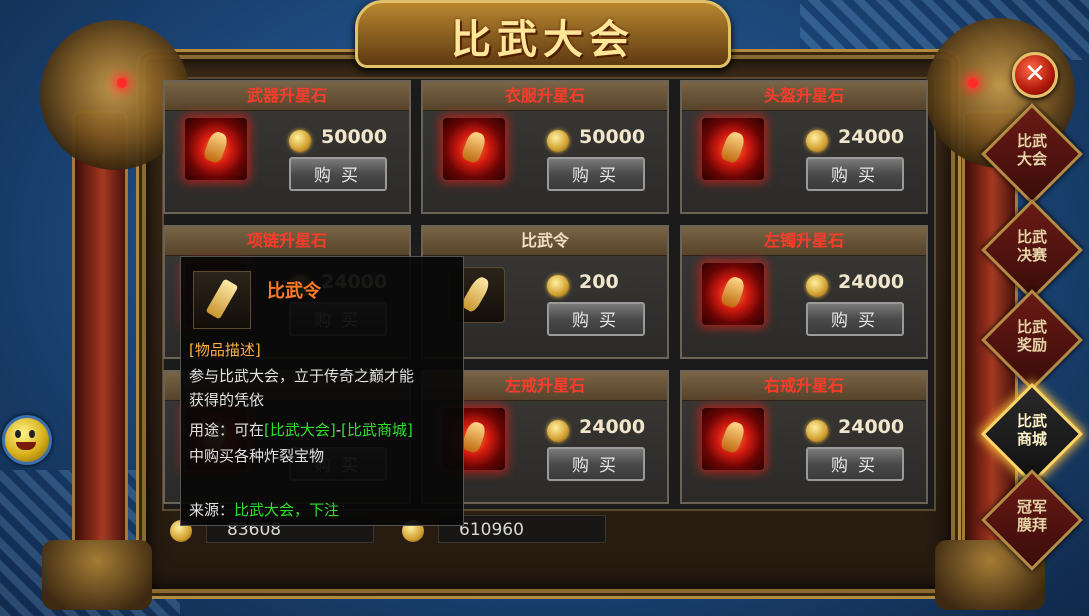 The height and width of the screenshot is (616, 1089). I want to click on left-pillar, so click(100, 348).